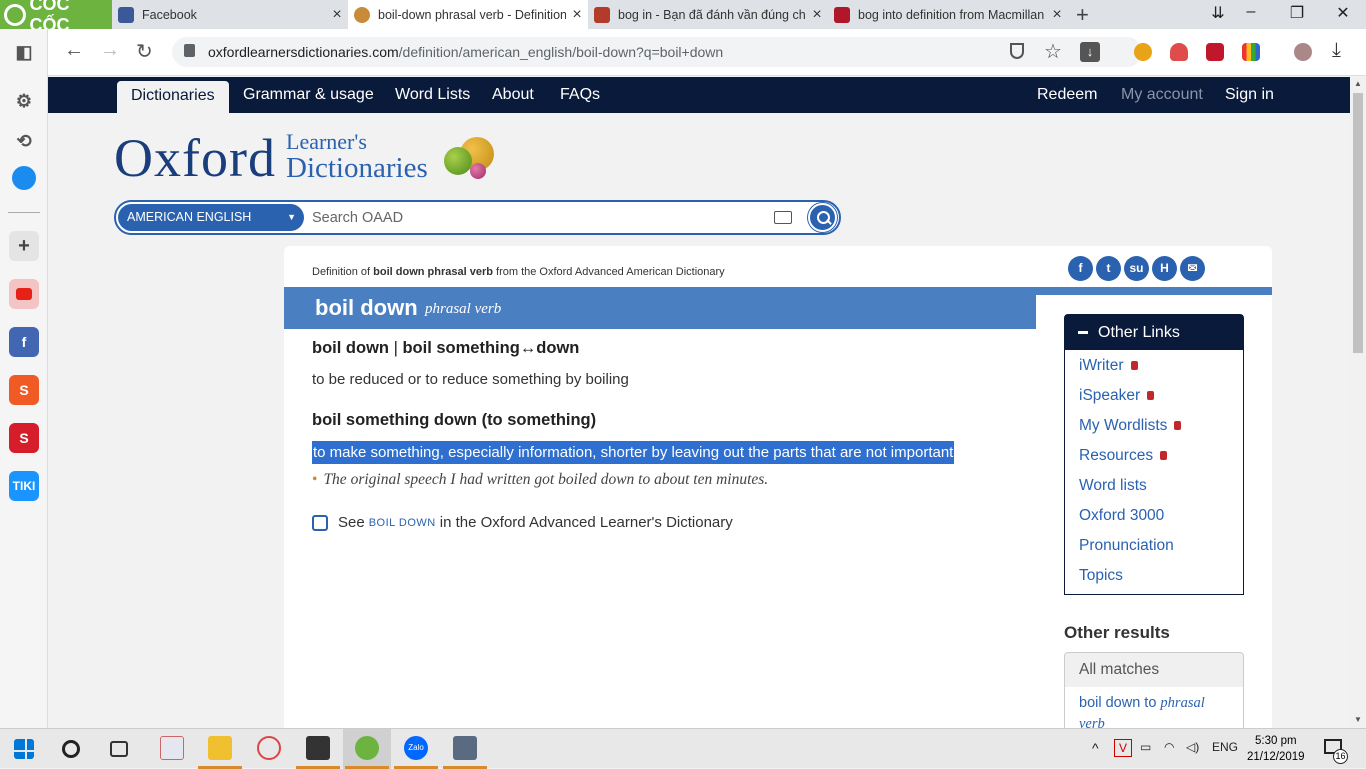  I want to click on downloads-icon: ⤓, so click(1336, 50).